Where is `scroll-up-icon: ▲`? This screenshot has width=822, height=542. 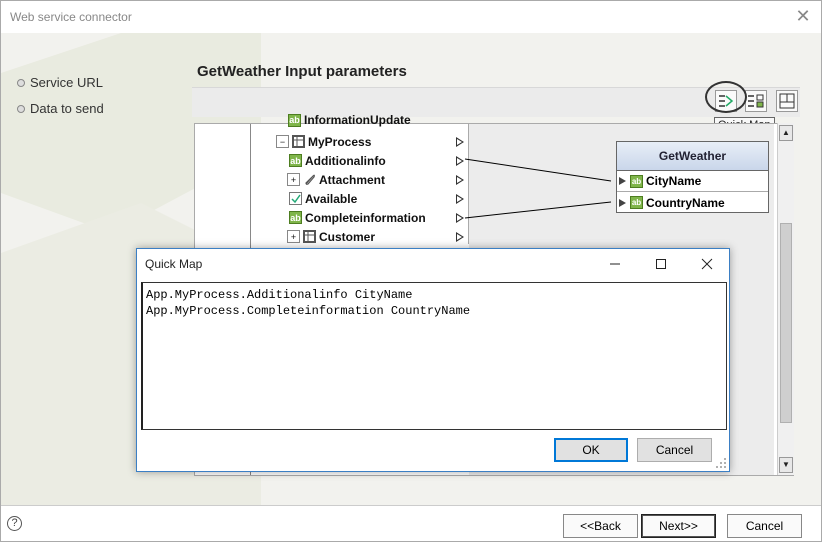
scroll-up-icon: ▲ is located at coordinates (786, 133).